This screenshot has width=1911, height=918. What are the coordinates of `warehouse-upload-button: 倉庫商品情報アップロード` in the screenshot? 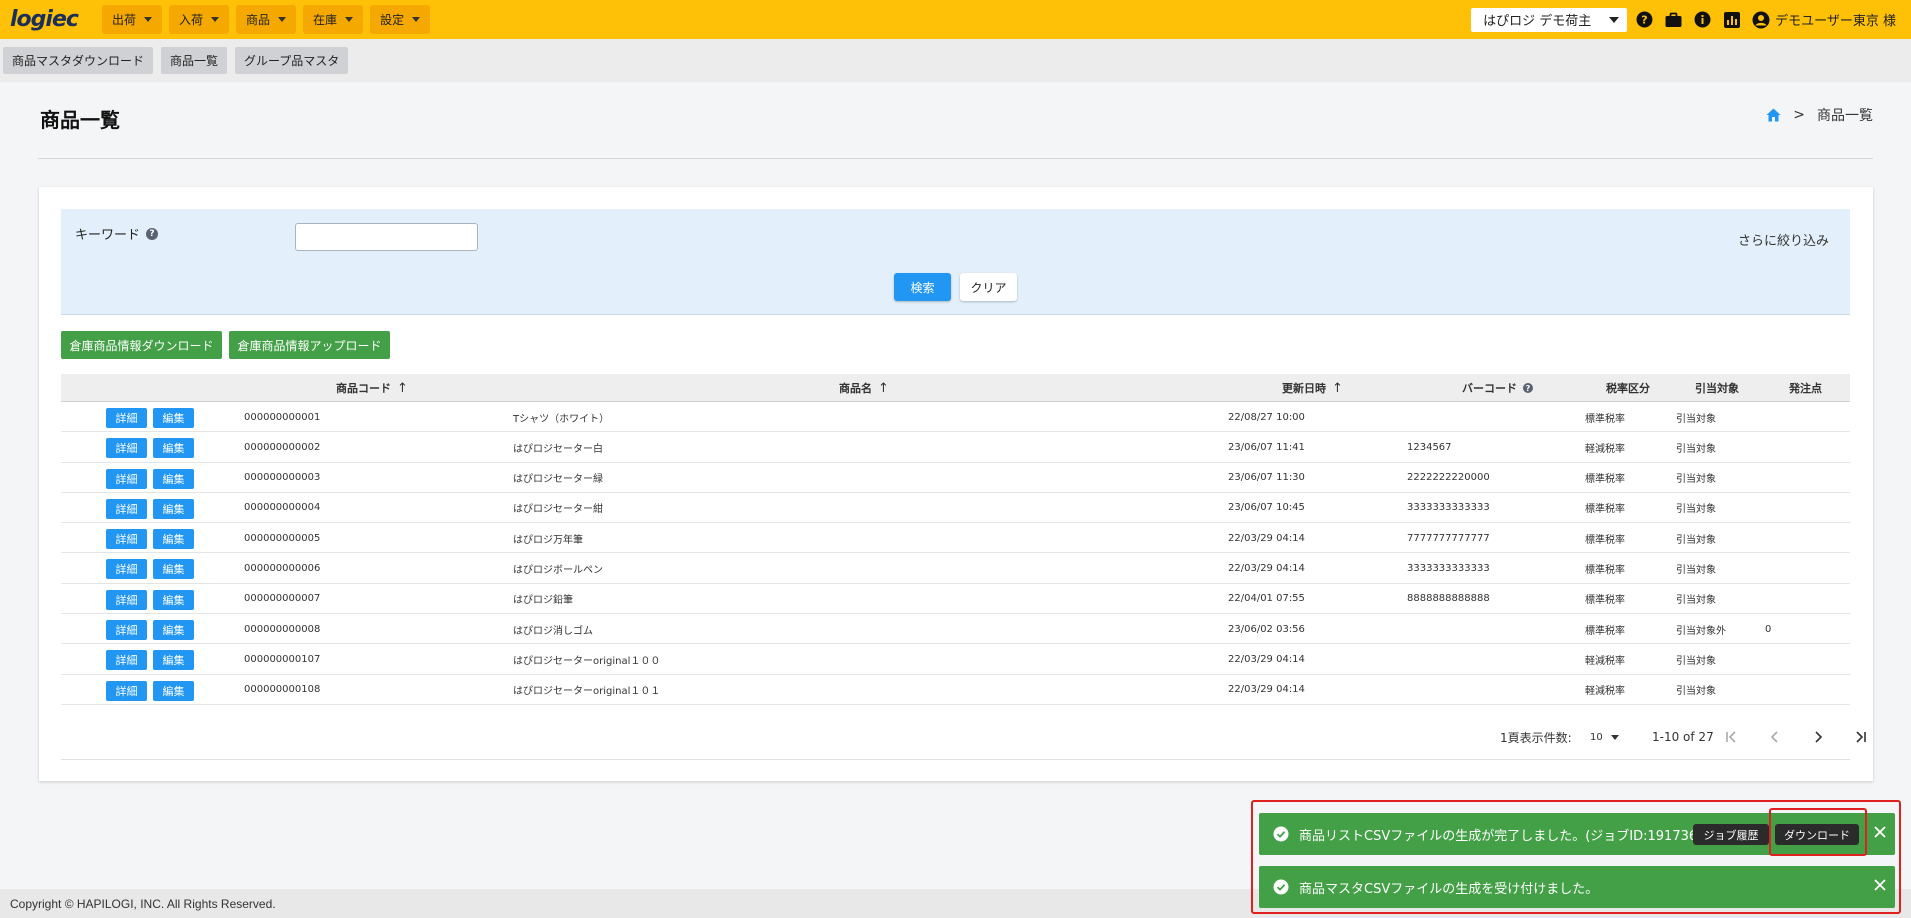 It's located at (309, 345).